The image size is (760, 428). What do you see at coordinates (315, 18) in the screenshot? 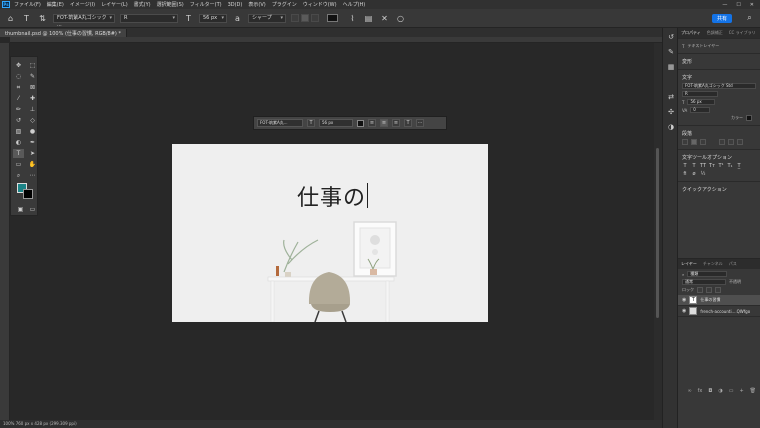
I see `align-right-button` at bounding box center [315, 18].